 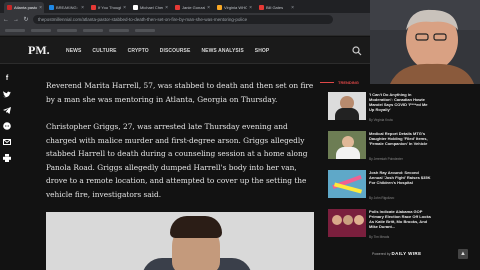 I want to click on webcam-overlay, so click(x=425, y=42).